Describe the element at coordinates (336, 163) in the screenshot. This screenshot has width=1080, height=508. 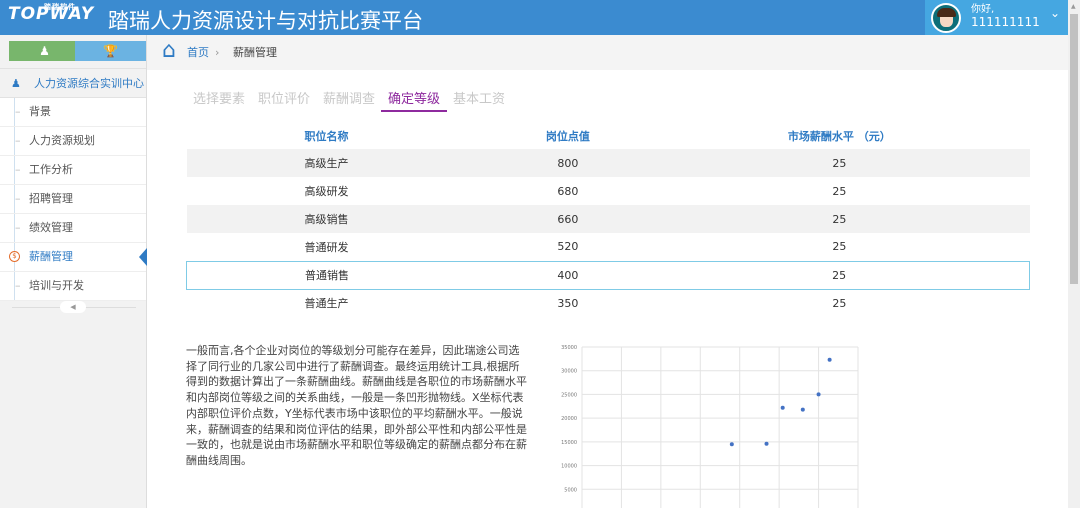
I see `job-name-cell: 高级生产` at that location.